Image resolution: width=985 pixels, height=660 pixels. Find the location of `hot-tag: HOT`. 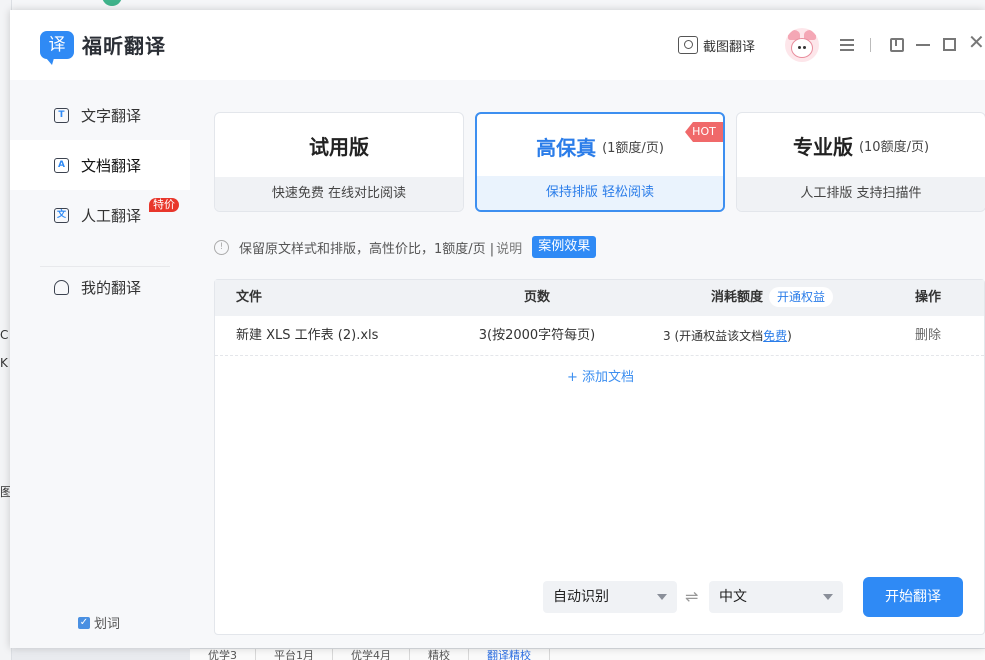

hot-tag: HOT is located at coordinates (704, 132).